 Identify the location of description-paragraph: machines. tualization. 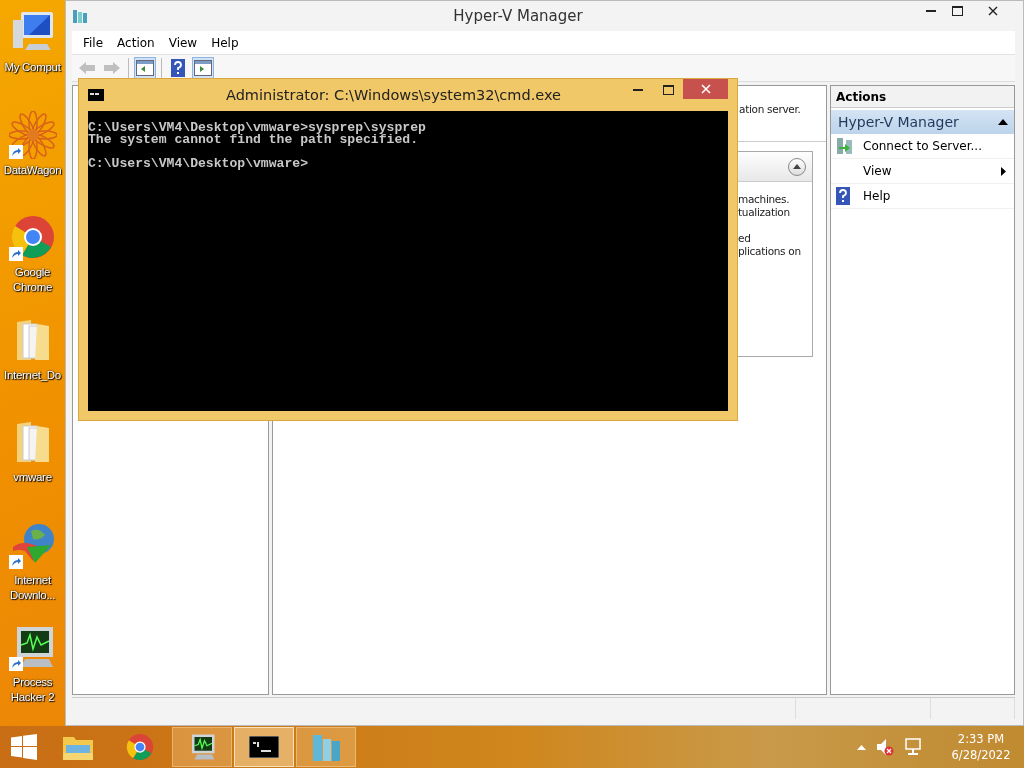
(764, 206).